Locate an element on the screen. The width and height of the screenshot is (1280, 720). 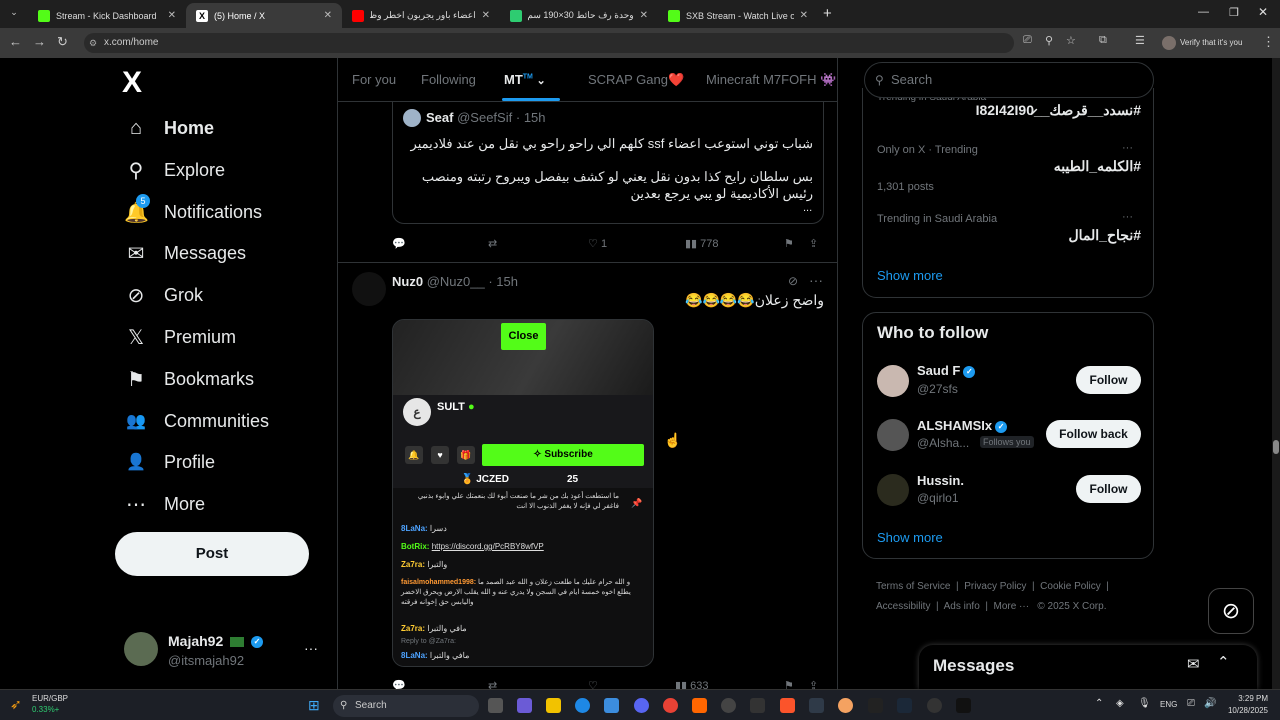
new-message-icon: ✉ is located at coordinates (1193, 664).